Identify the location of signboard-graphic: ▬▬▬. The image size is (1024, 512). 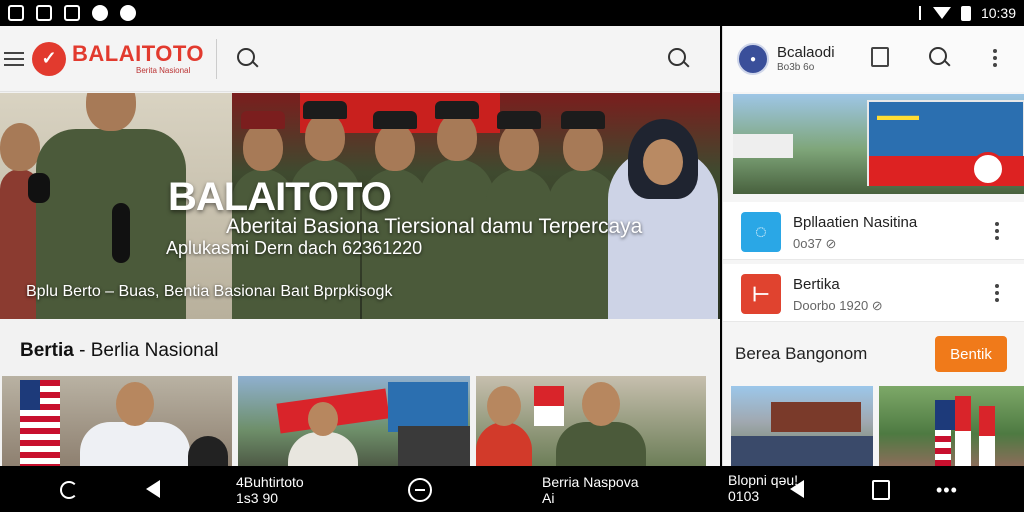
(898, 115).